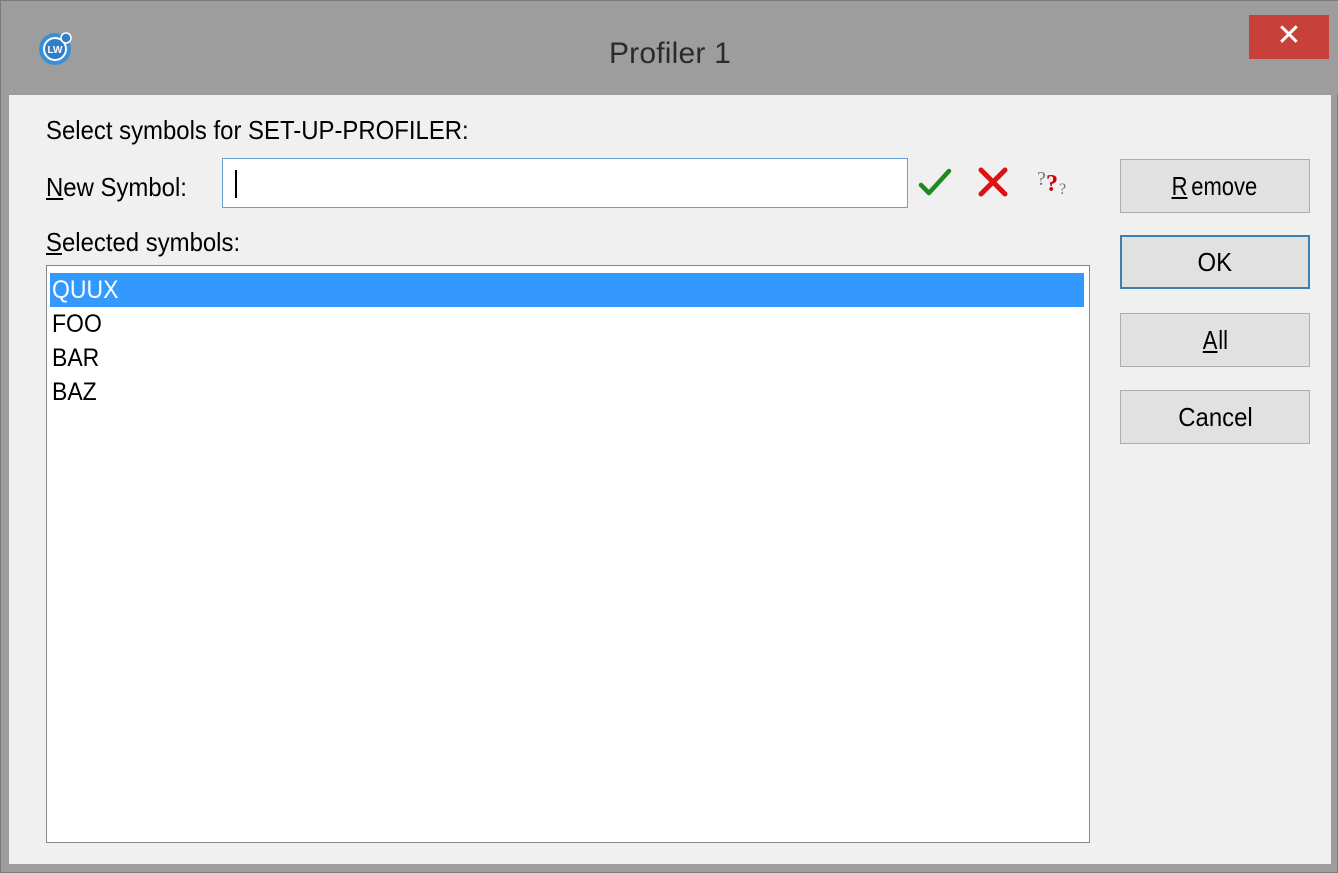 This screenshot has width=1338, height=873. I want to click on red-cross-icon, so click(993, 182).